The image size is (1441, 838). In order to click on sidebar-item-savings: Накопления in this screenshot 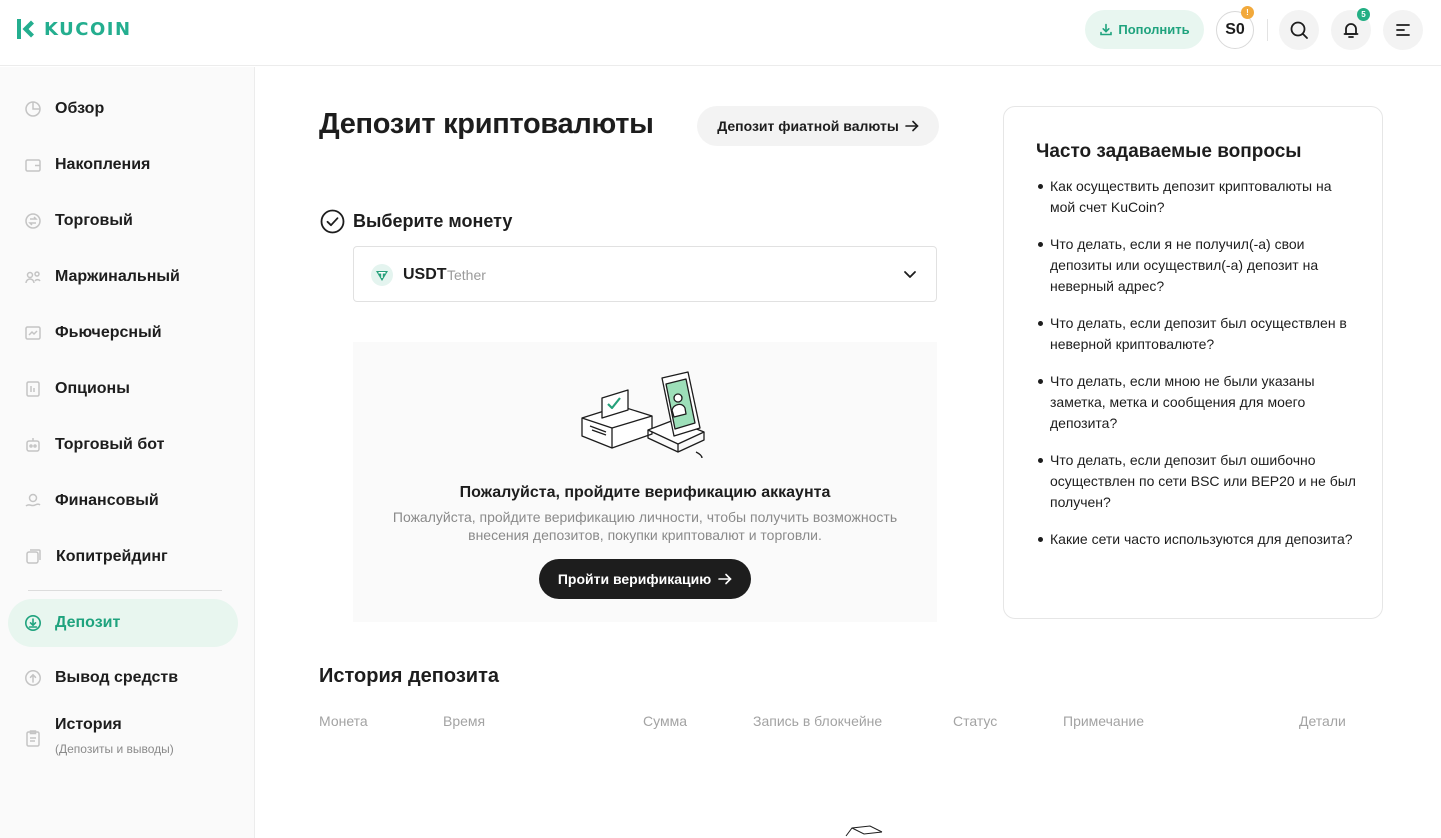, I will do `click(123, 165)`.